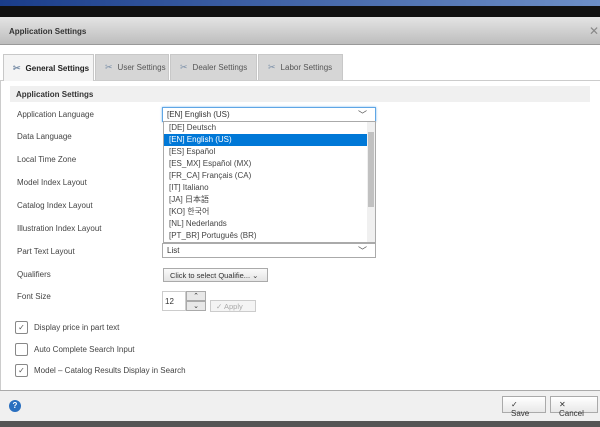 The image size is (600, 427). Describe the element at coordinates (55, 114) in the screenshot. I see `app-language-label: Application Language` at that location.